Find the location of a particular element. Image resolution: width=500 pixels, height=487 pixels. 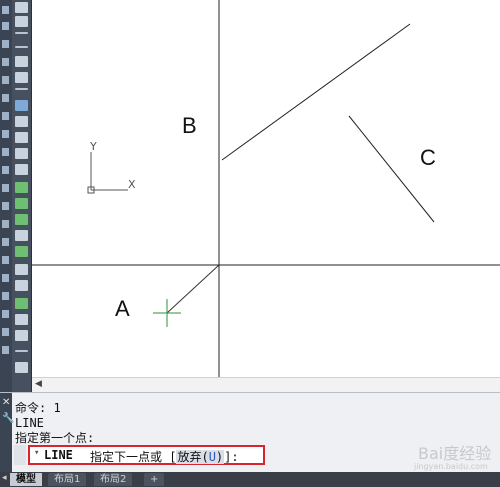

construction-line-icon is located at coordinates (21, 47).